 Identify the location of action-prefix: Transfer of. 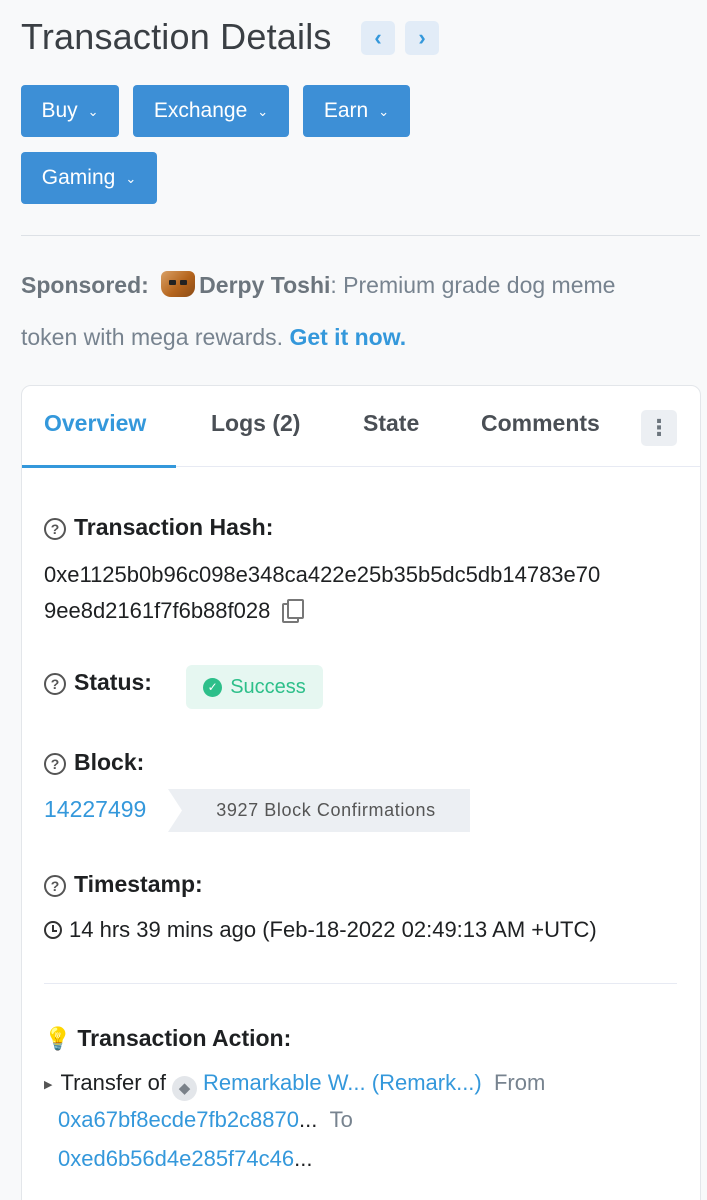
(113, 1082).